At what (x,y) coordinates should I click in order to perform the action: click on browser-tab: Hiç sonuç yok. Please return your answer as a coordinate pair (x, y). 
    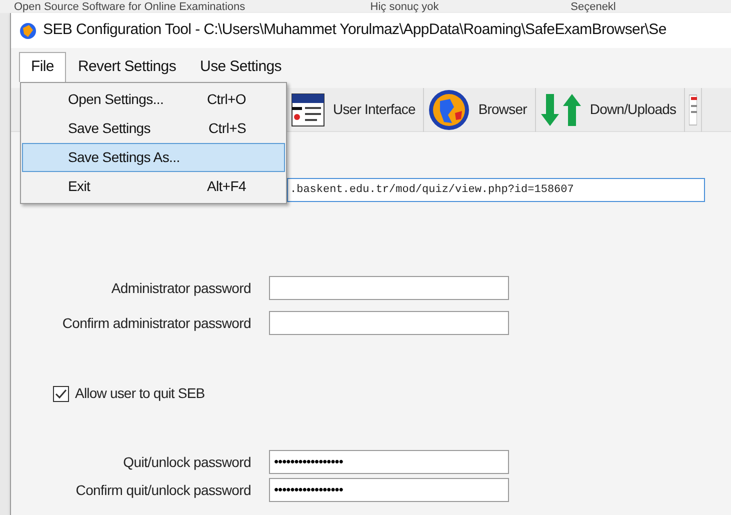
    Looking at the image, I should click on (450, 7).